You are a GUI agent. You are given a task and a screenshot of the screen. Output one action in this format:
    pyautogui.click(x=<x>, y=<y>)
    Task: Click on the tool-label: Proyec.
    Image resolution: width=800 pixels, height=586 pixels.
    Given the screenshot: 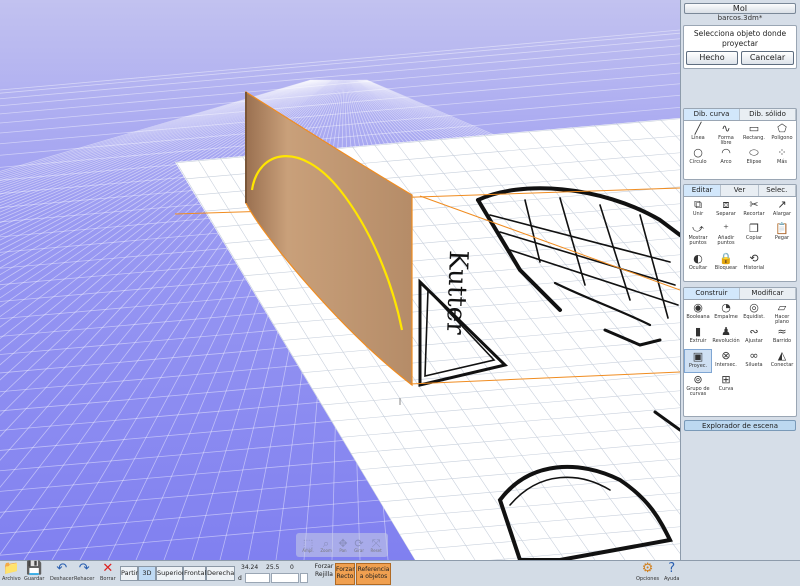 What is the action you would take?
    pyautogui.click(x=698, y=366)
    